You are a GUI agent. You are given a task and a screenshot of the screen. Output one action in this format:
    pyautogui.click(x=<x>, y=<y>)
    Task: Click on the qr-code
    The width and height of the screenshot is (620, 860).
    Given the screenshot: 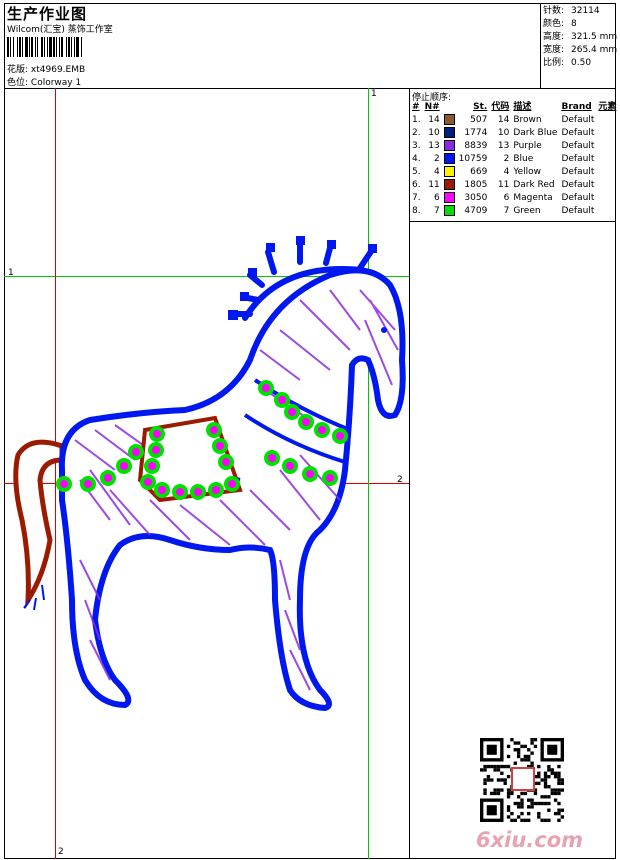 What is the action you would take?
    pyautogui.click(x=522, y=780)
    